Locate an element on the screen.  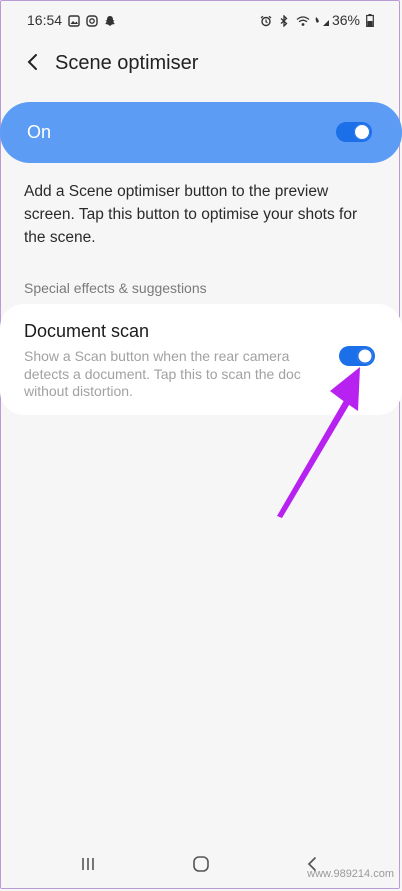
bluetooth-icon is located at coordinates (284, 21).